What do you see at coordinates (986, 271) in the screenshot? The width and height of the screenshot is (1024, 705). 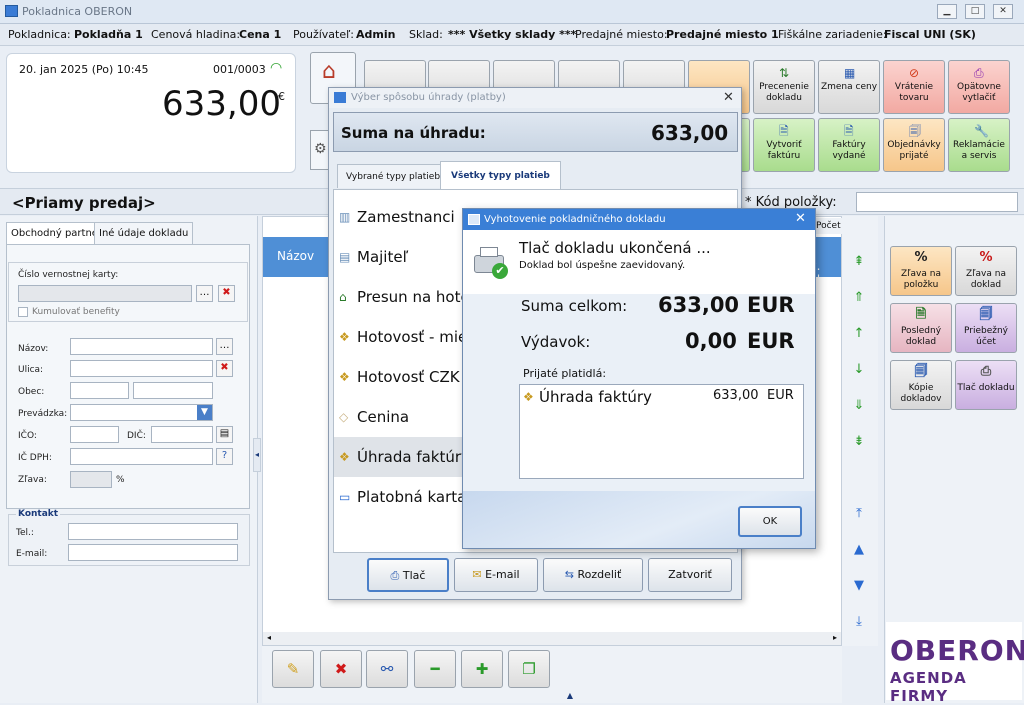 I see `zlava-doklad-button: % Zľava na doklad` at bounding box center [986, 271].